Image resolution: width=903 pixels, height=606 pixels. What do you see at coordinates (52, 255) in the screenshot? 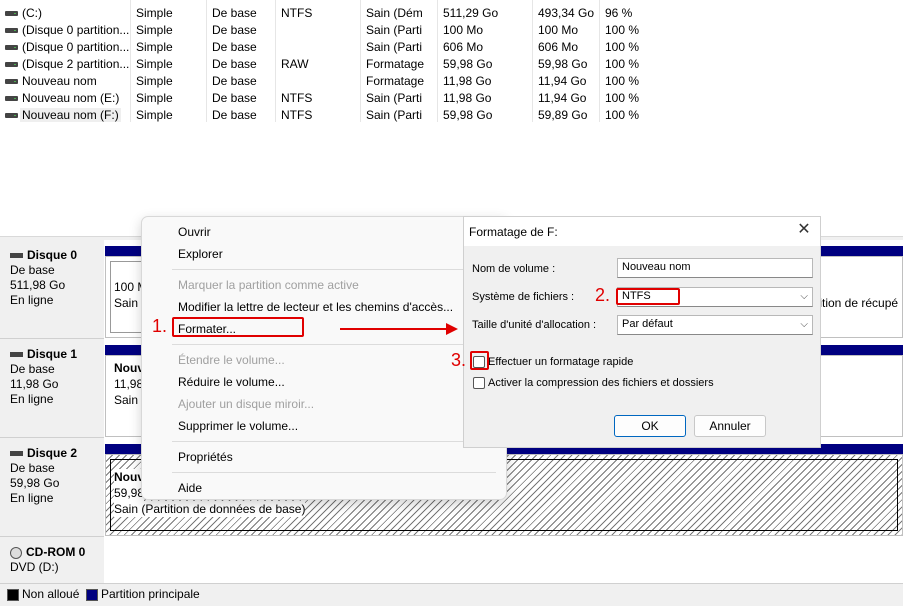
I see `disk-name: Disque 0` at bounding box center [52, 255].